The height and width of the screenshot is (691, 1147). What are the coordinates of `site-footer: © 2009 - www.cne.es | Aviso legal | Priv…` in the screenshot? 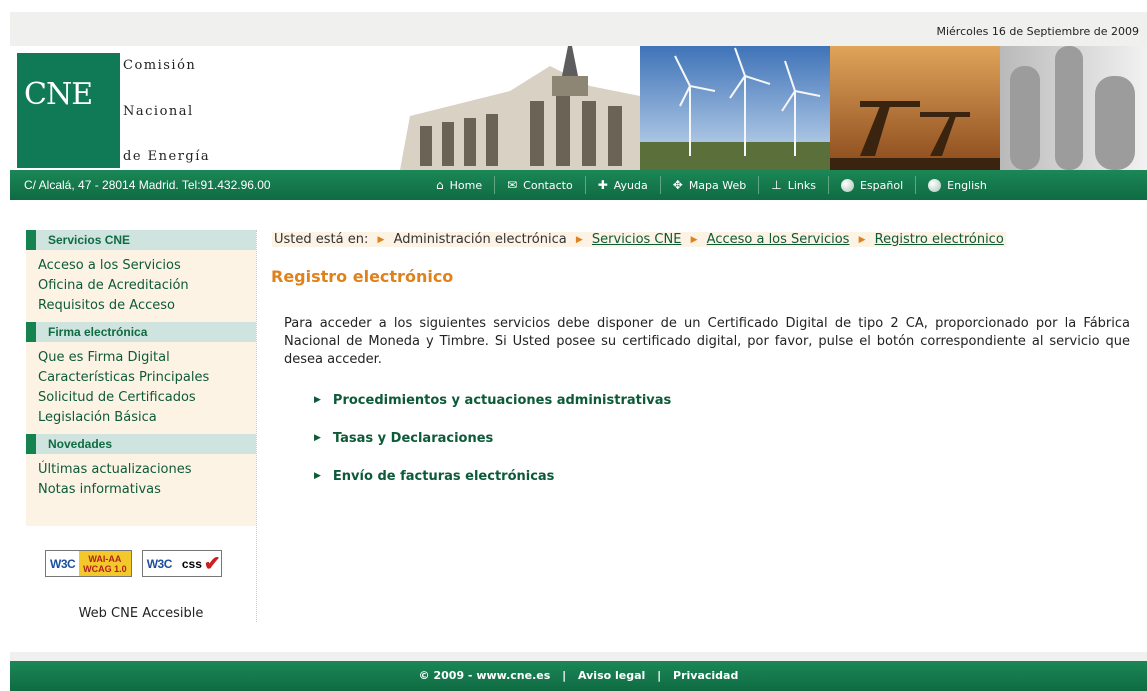 It's located at (578, 676).